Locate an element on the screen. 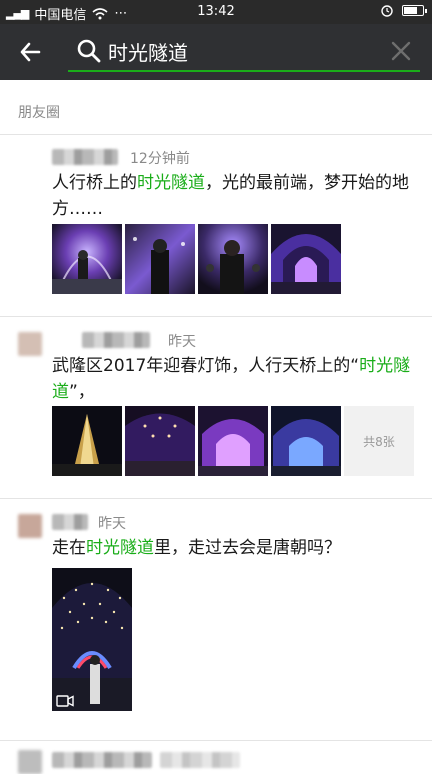 This screenshot has height=774, width=432. clear-search-button is located at coordinates (401, 51).